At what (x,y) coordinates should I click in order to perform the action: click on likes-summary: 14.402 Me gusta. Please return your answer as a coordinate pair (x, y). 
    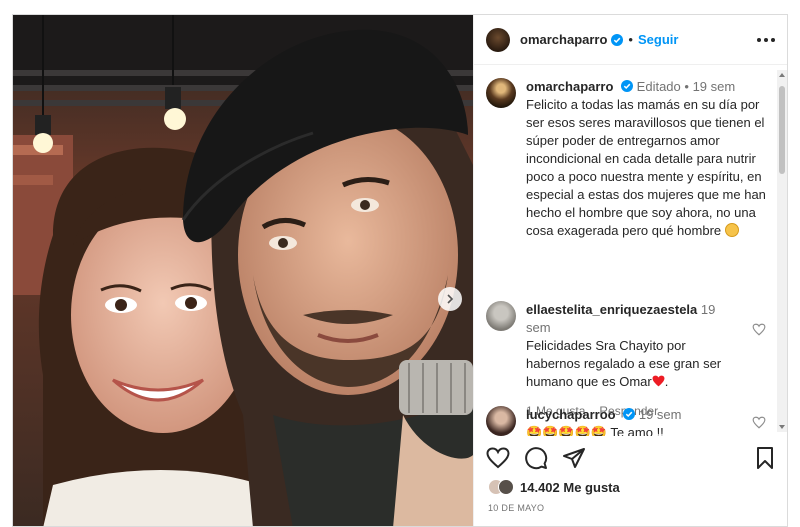
    Looking at the image, I should click on (554, 487).